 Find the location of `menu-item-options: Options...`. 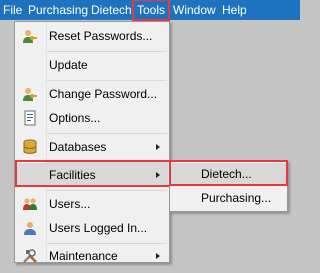

menu-item-options: Options... is located at coordinates (92, 118).